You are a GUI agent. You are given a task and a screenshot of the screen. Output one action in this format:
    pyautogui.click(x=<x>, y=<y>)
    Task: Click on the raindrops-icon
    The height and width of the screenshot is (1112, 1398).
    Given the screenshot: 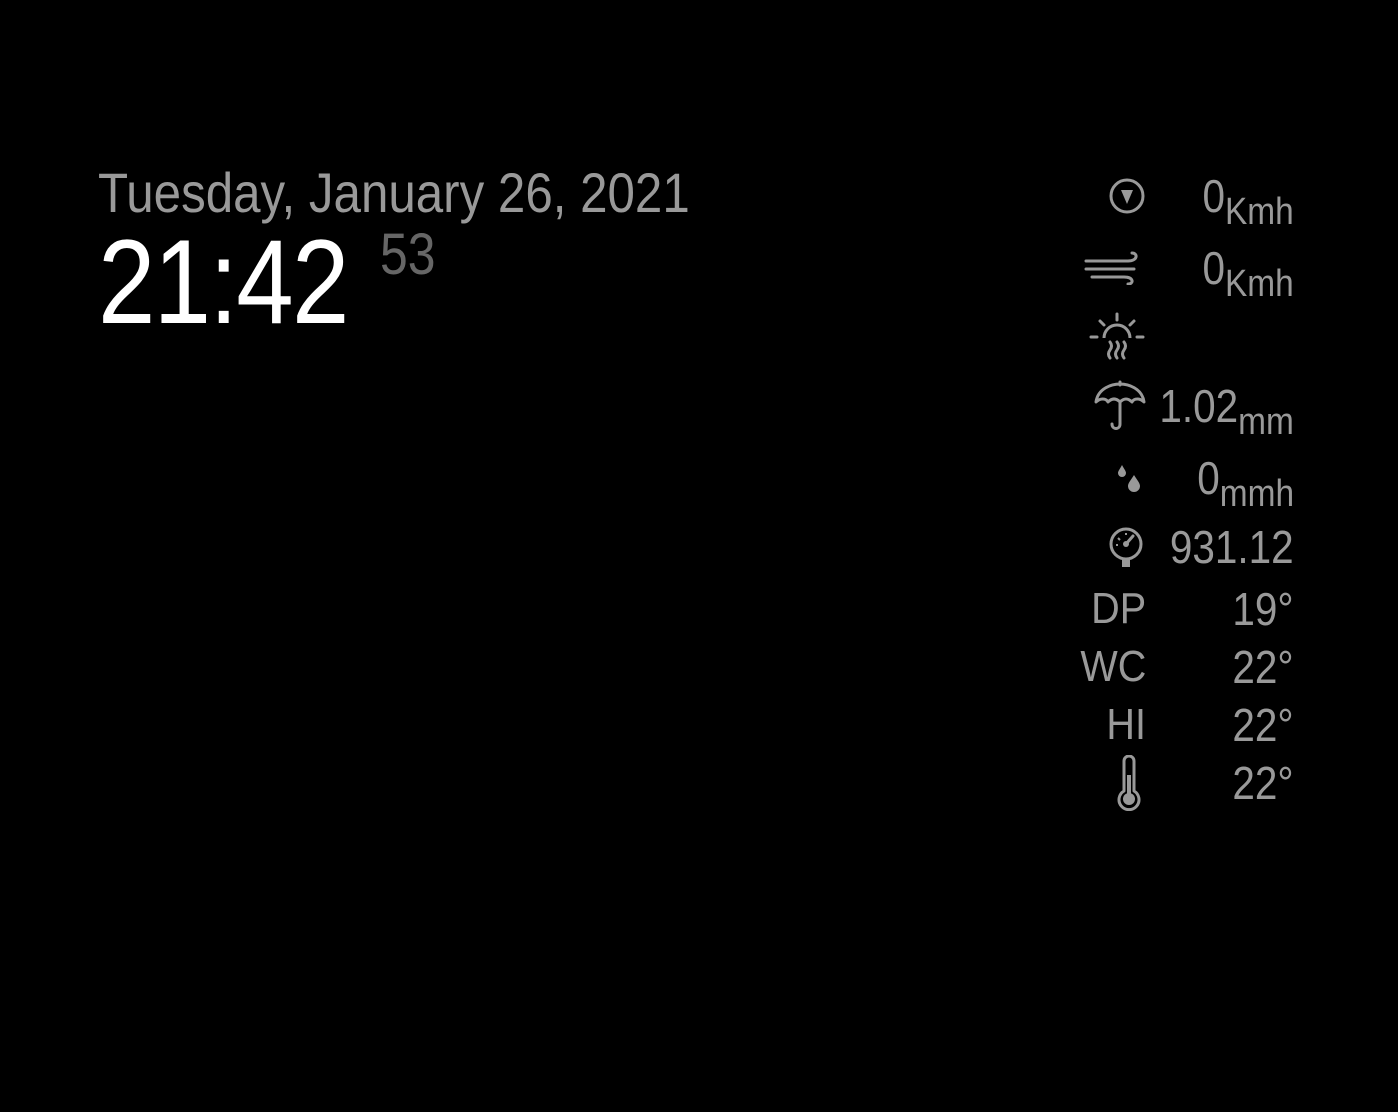 What is the action you would take?
    pyautogui.click(x=1130, y=478)
    